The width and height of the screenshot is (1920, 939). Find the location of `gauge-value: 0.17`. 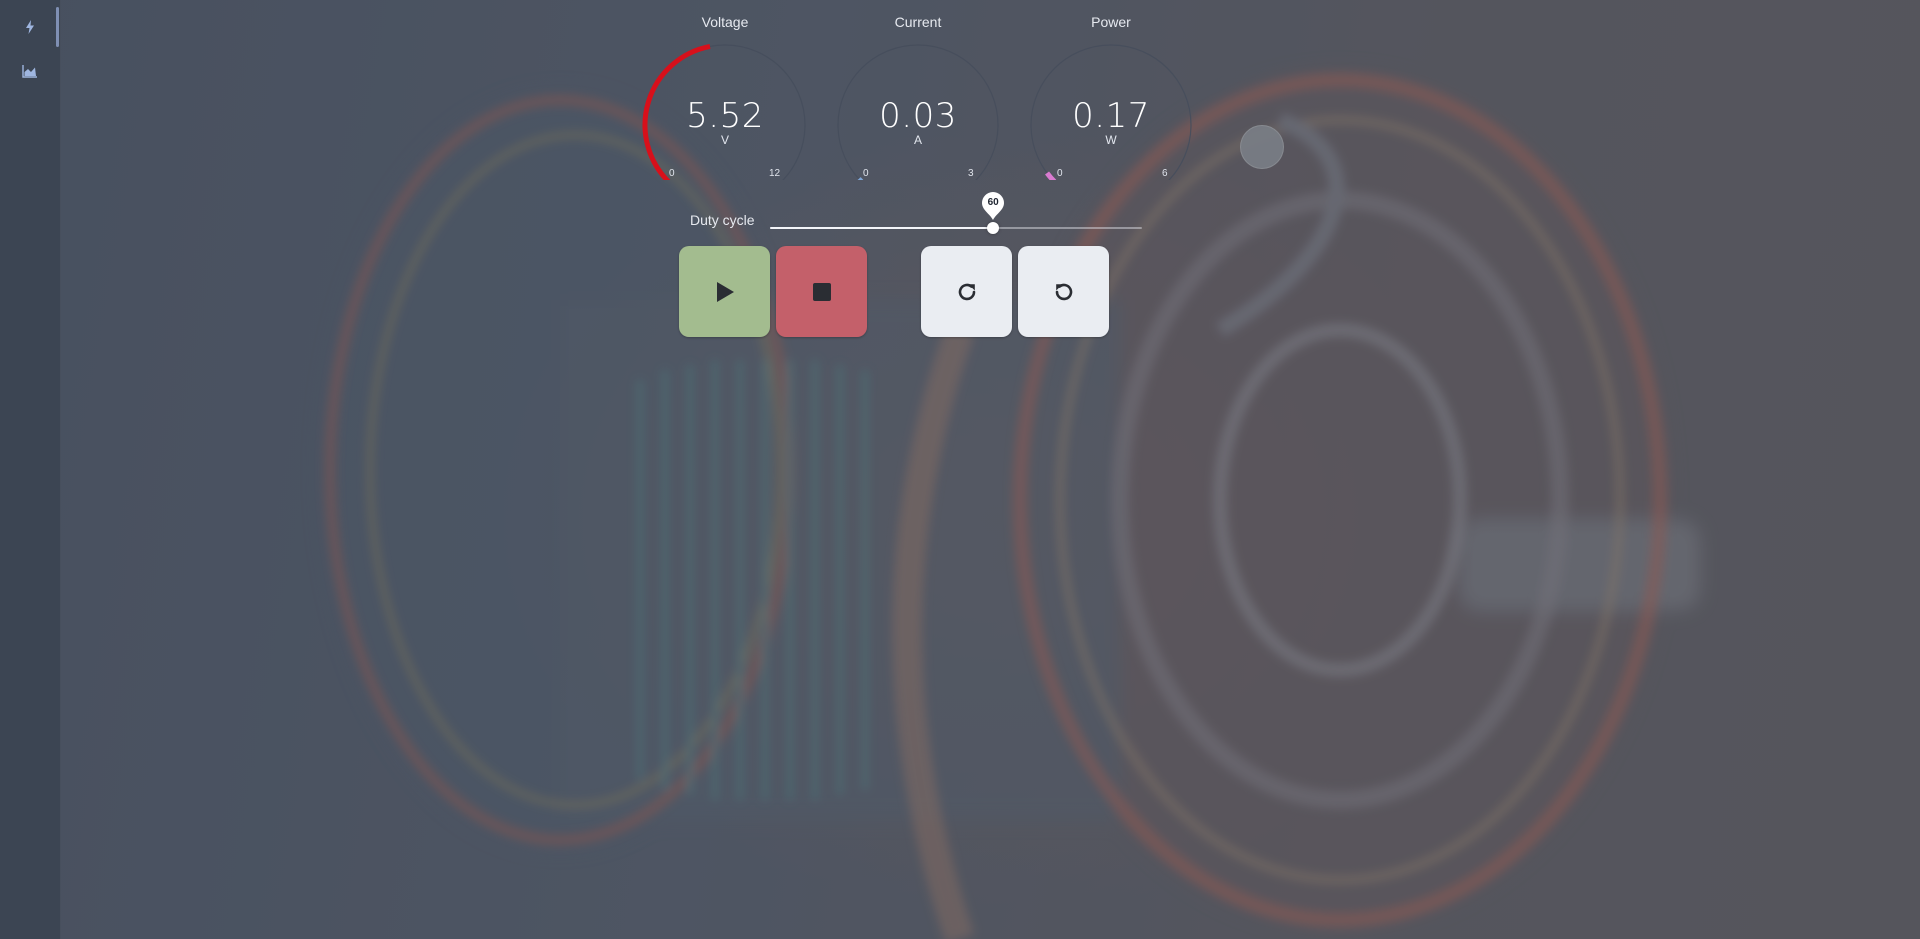

gauge-value: 0.17 is located at coordinates (1111, 116).